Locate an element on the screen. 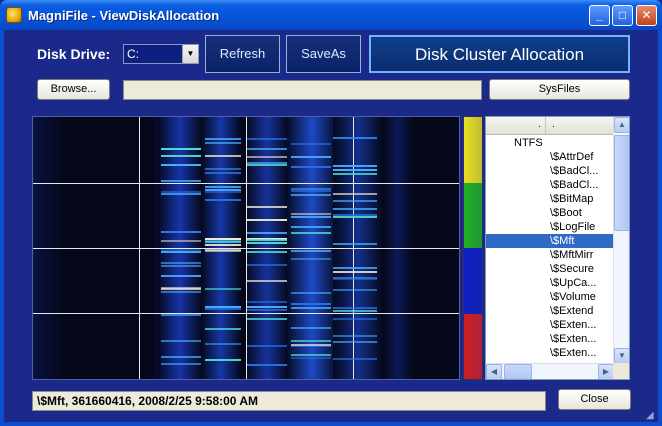 Image resolution: width=662 pixels, height=426 pixels. path-field is located at coordinates (302, 90).